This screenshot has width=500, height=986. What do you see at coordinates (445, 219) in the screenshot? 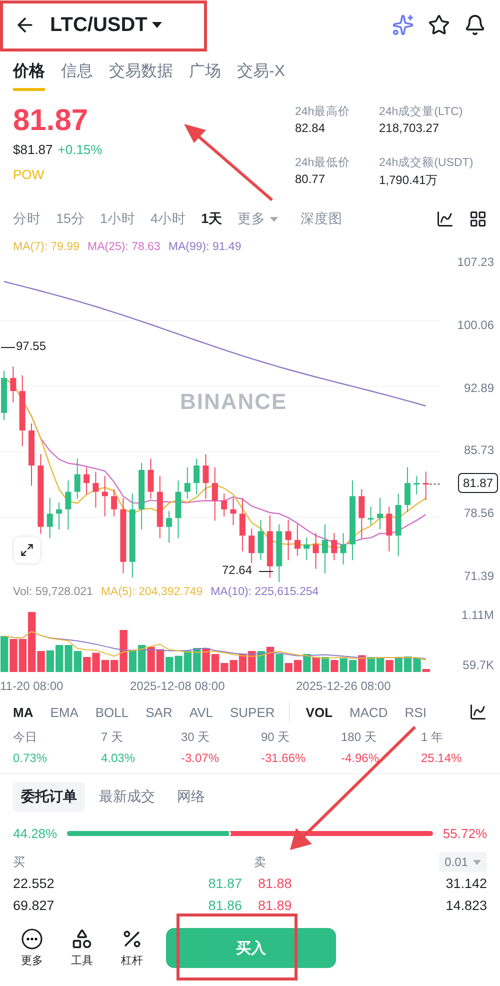
I see `chart-settings-icon` at bounding box center [445, 219].